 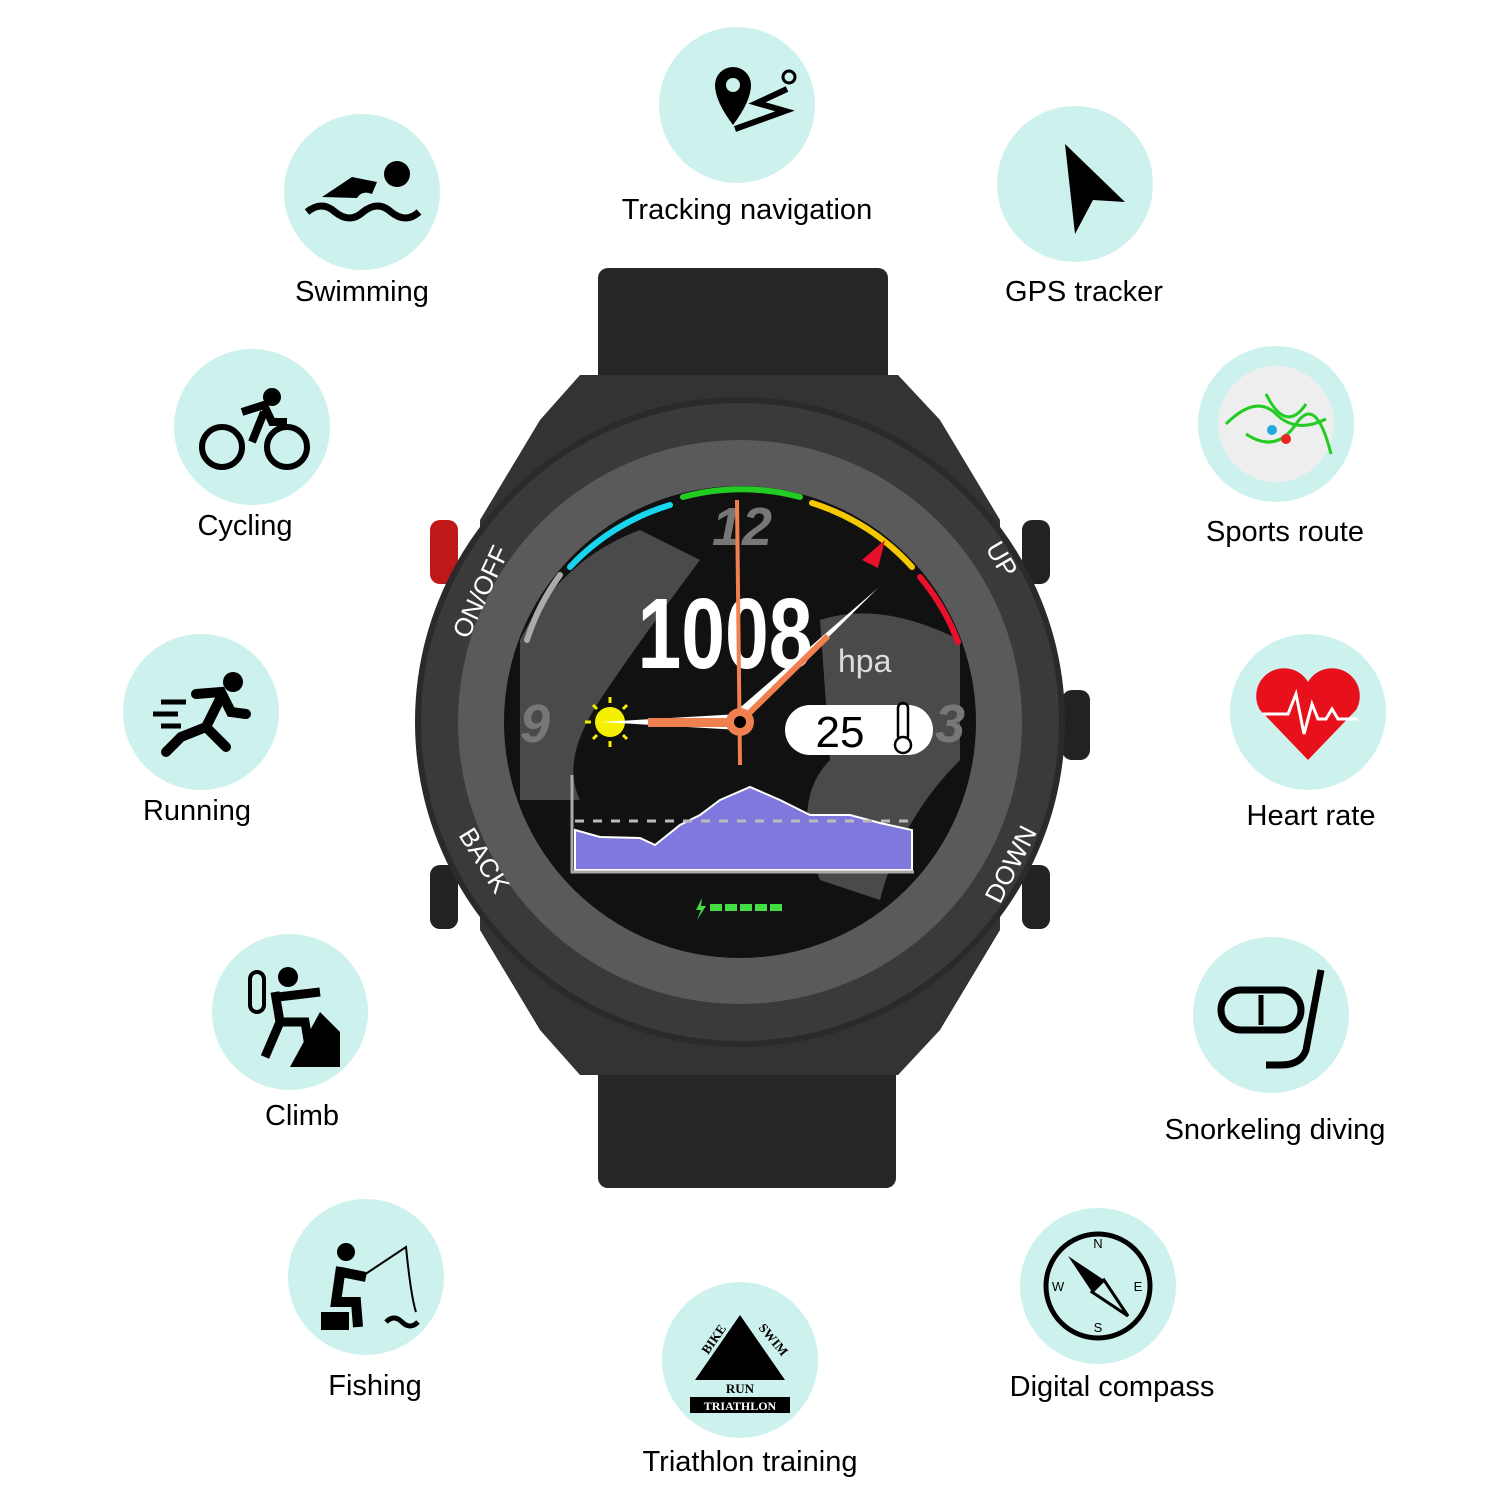 What do you see at coordinates (840, 732) in the screenshot?
I see `temperature-value: 25` at bounding box center [840, 732].